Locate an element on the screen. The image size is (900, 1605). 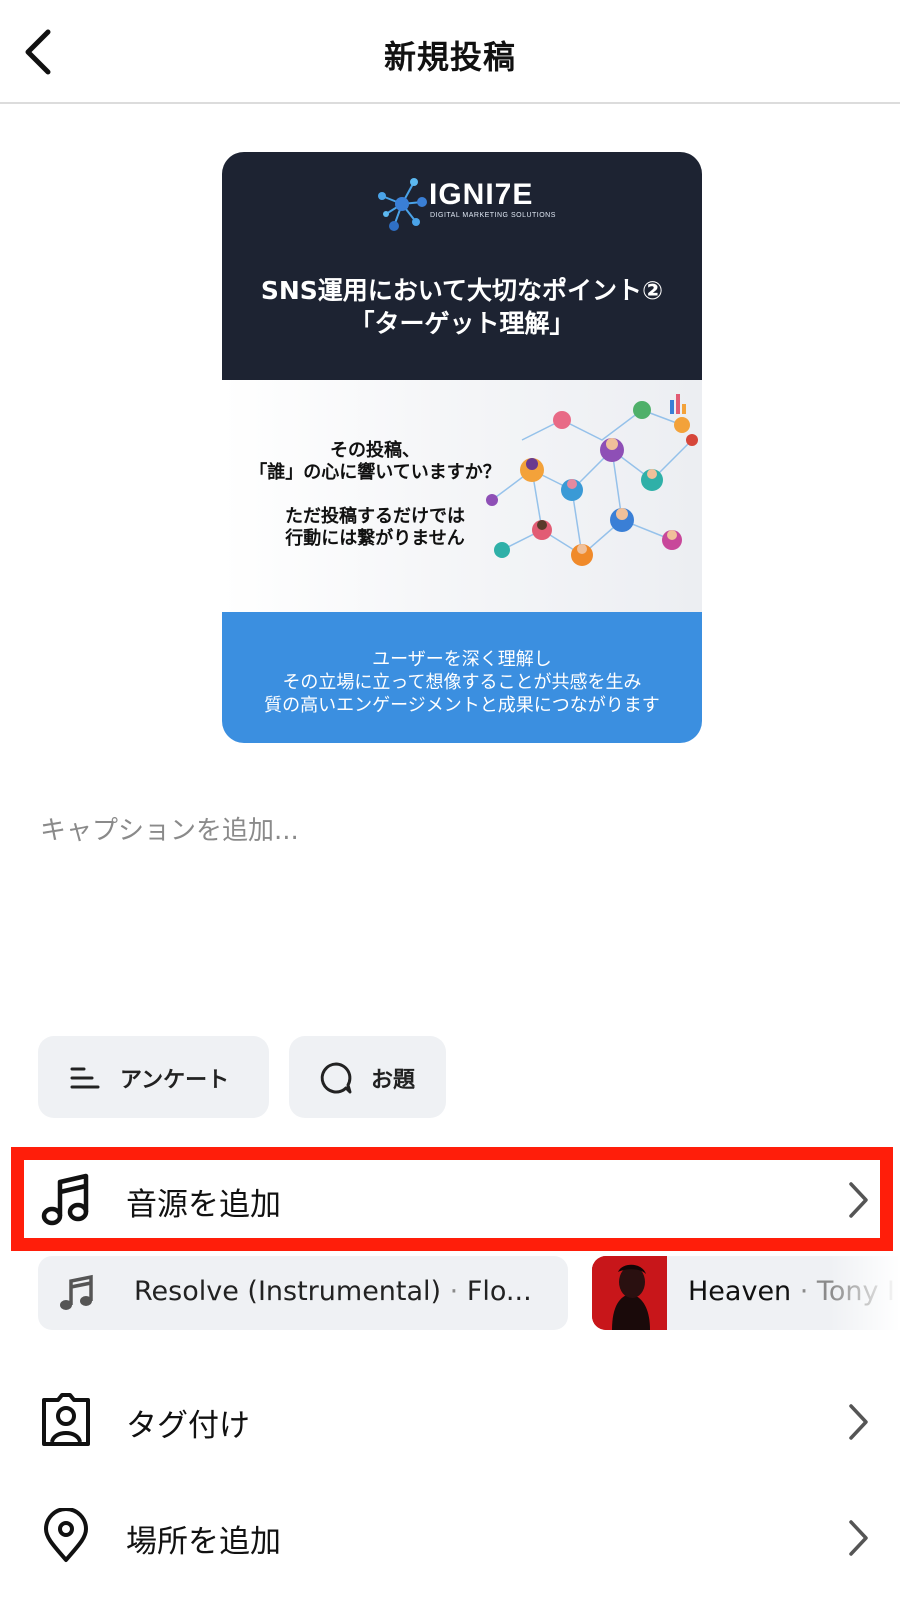
add-music-label: 音源を追加 is located at coordinates (203, 1205).